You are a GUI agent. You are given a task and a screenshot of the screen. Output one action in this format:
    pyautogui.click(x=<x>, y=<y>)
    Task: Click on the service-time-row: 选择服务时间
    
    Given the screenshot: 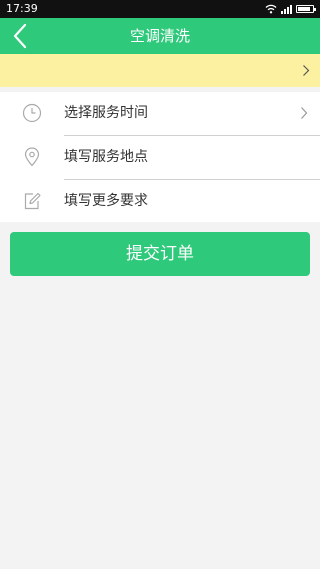 What is the action you would take?
    pyautogui.click(x=160, y=113)
    